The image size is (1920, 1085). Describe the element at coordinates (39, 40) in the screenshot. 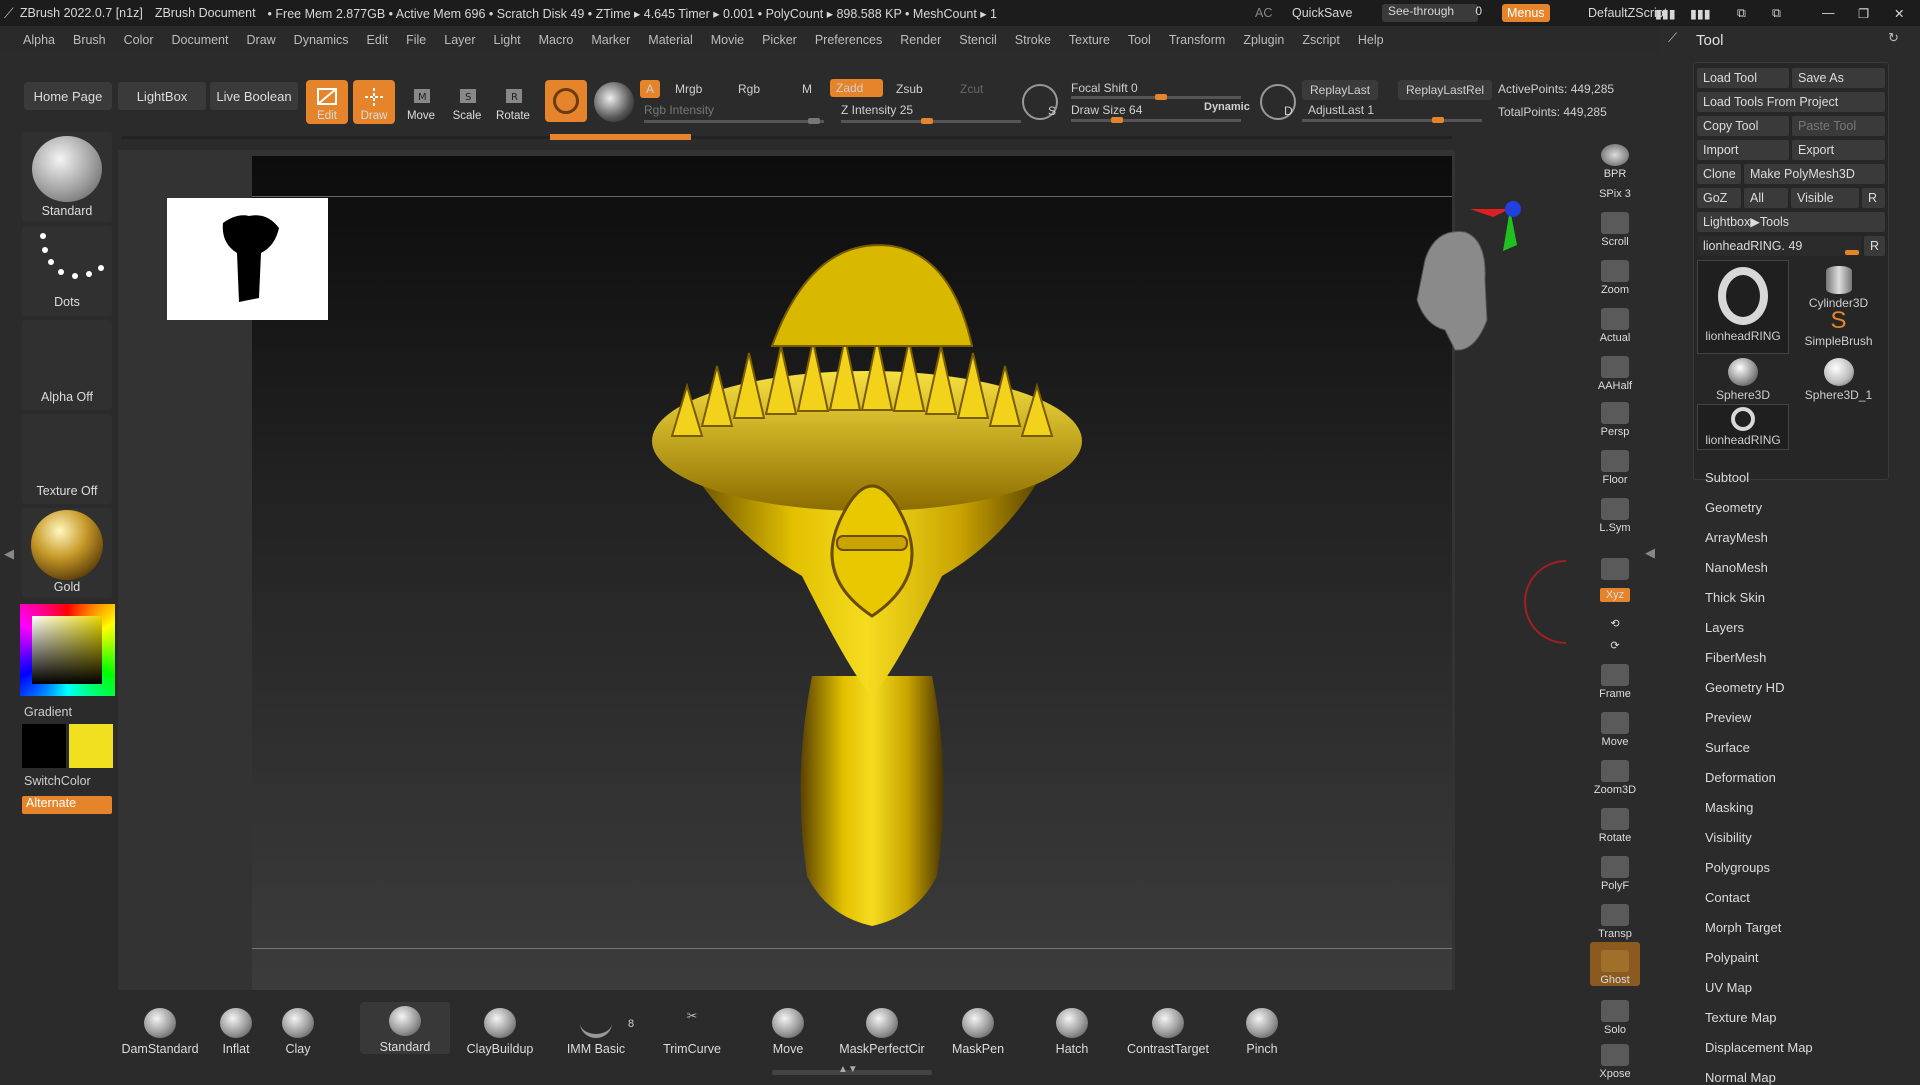

I see `menu-alpha: Alpha` at that location.